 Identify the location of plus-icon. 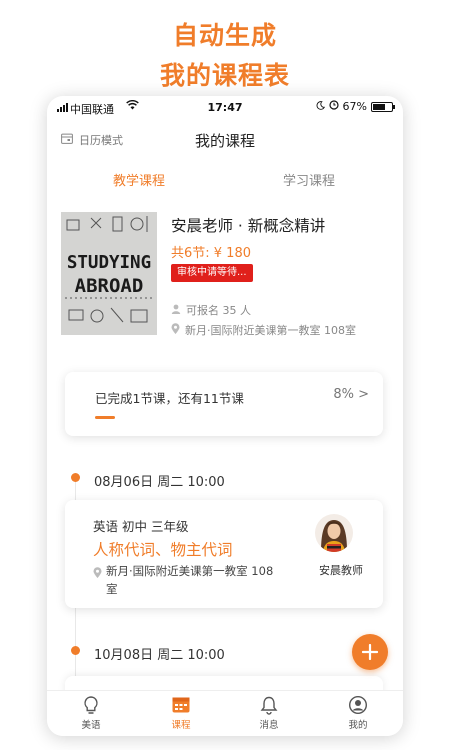
(370, 652).